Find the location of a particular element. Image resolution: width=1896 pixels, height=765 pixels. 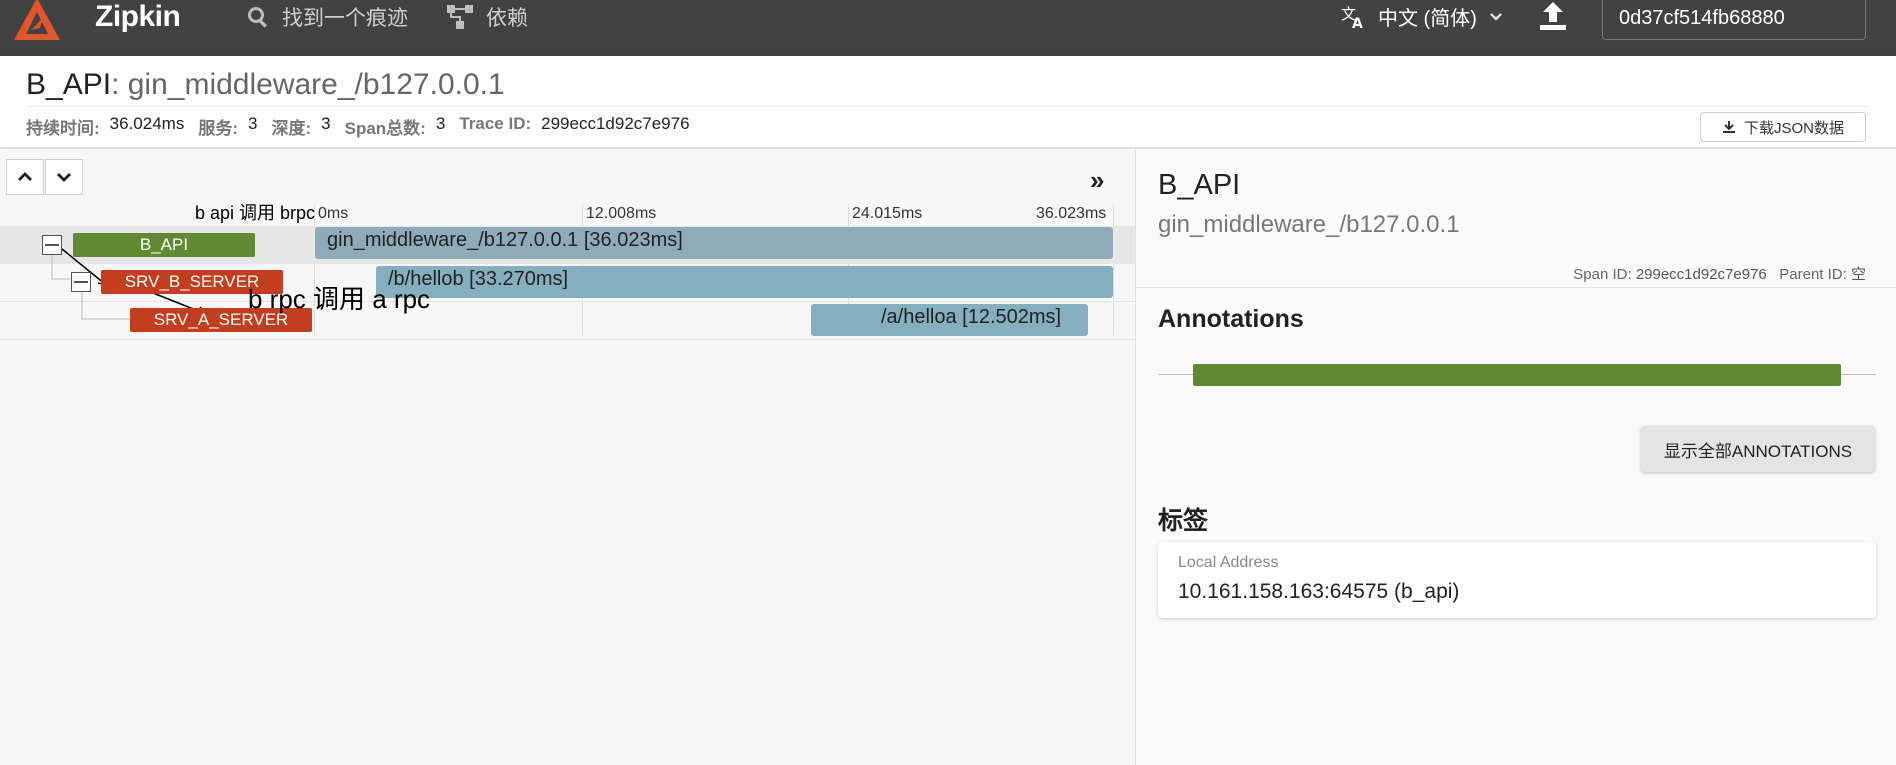

span-id-key: Span ID: is located at coordinates (1602, 274).